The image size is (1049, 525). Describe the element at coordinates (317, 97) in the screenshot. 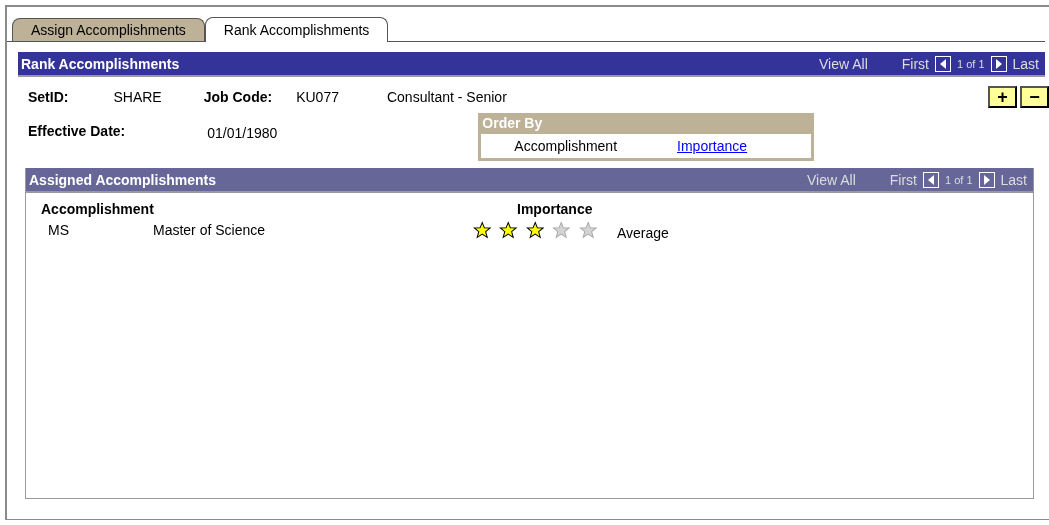

I see `field-value: KU077` at that location.